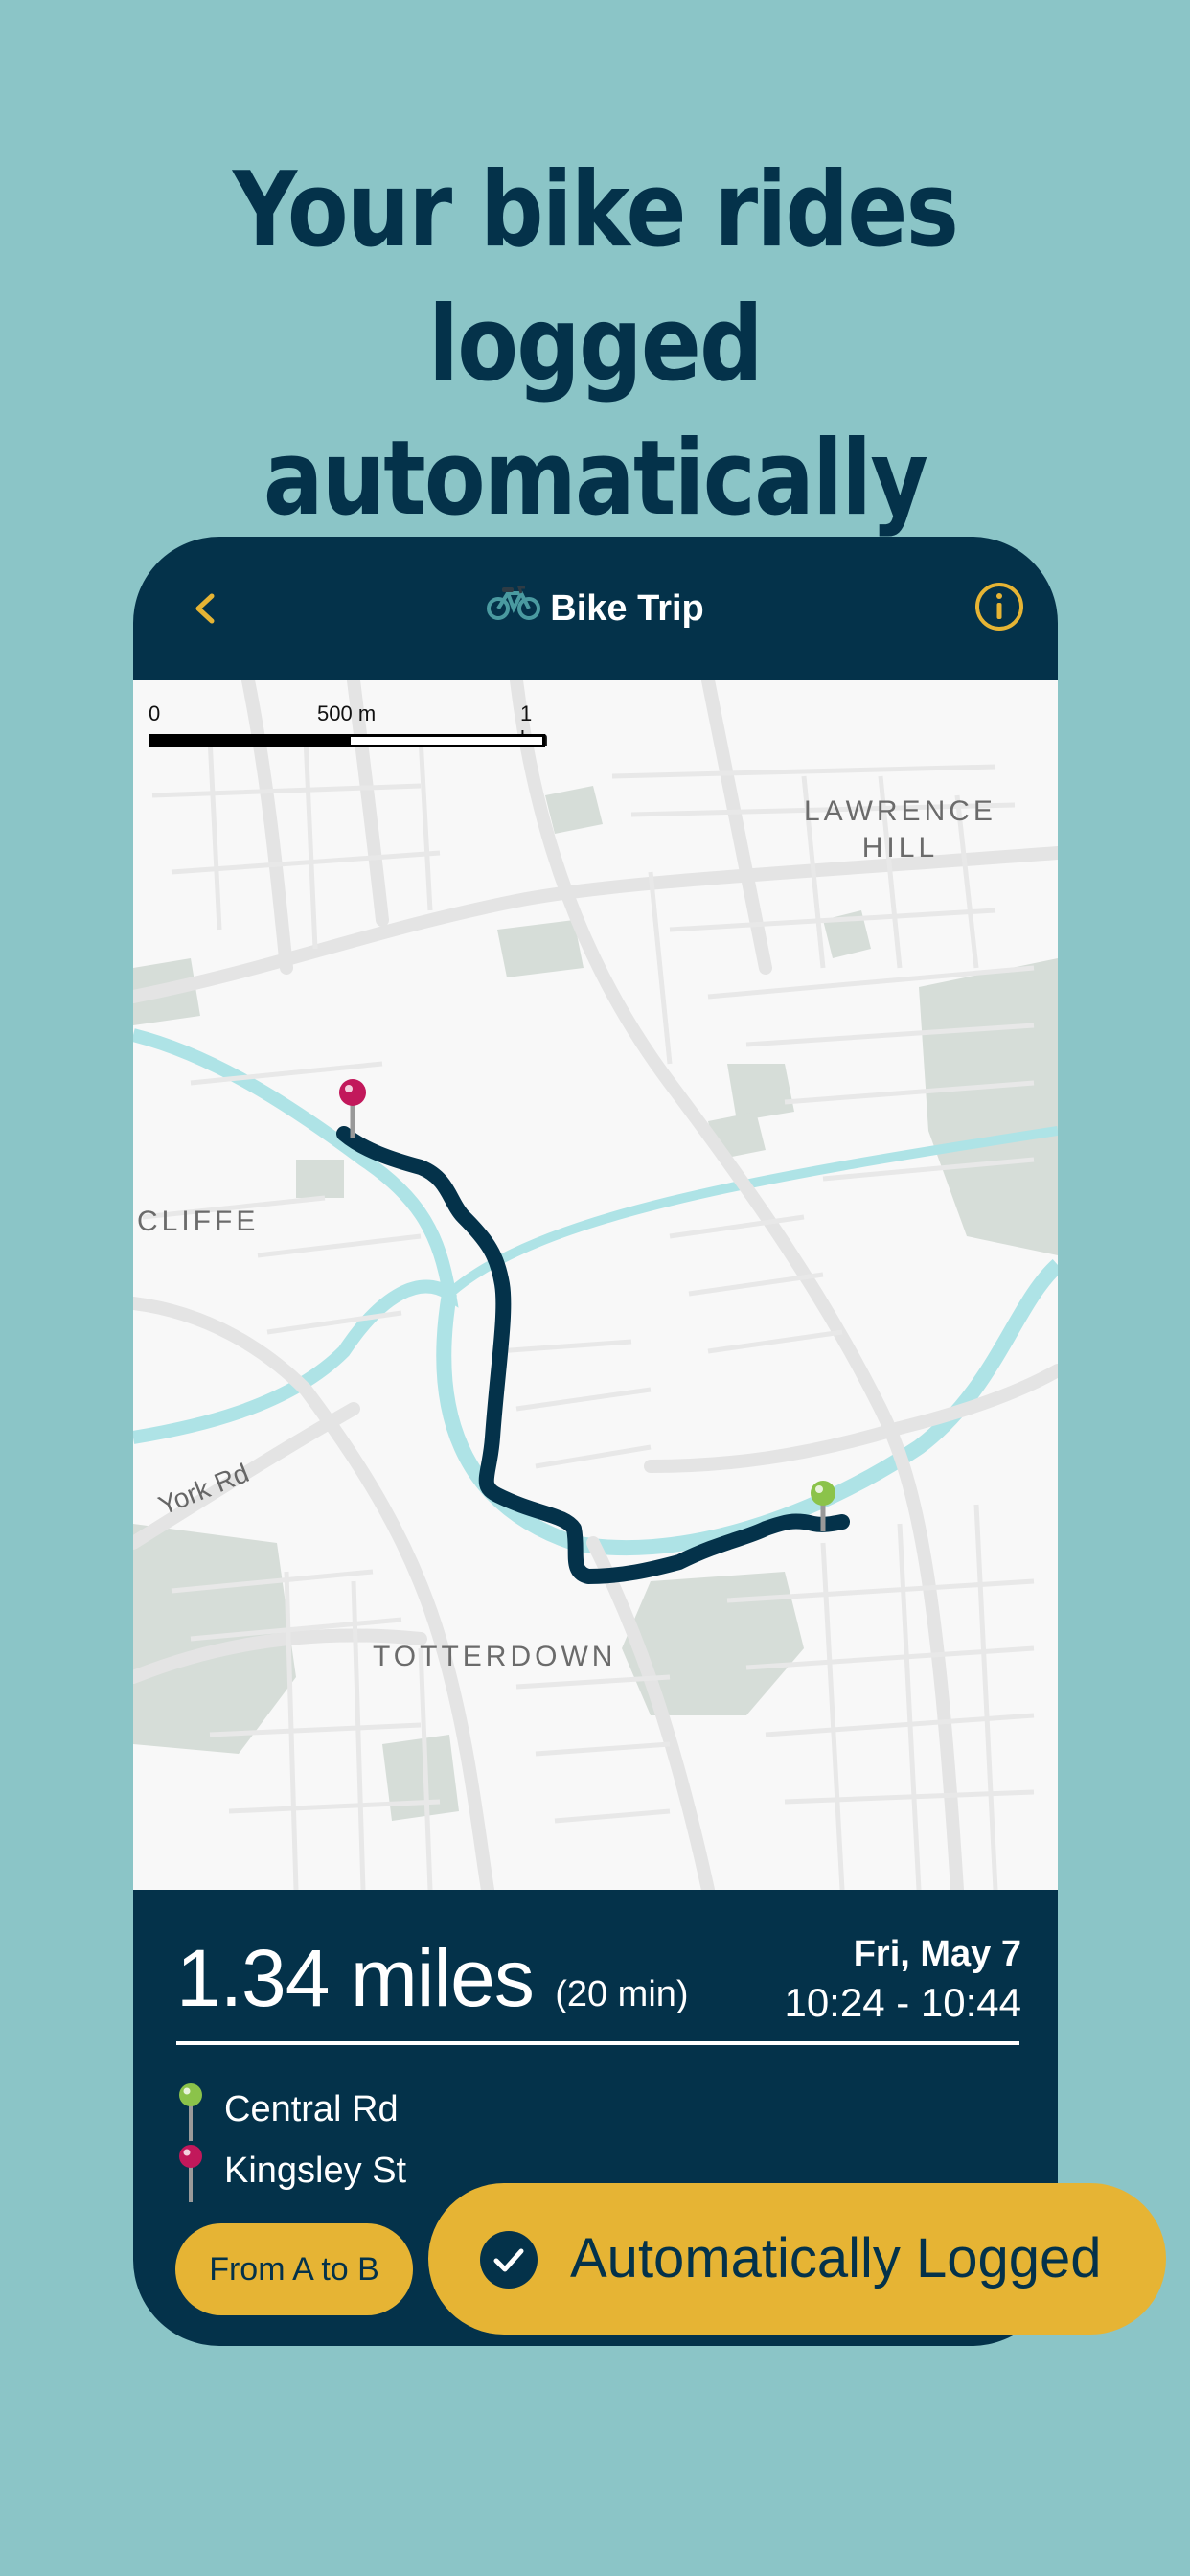  What do you see at coordinates (595, 412) in the screenshot?
I see `headline-line-2: logged automatically` at bounding box center [595, 412].